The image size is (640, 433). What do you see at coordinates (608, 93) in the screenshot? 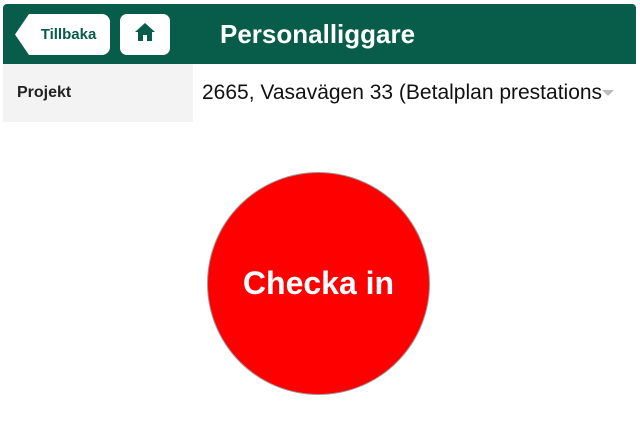
I see `chevron-down-icon` at bounding box center [608, 93].